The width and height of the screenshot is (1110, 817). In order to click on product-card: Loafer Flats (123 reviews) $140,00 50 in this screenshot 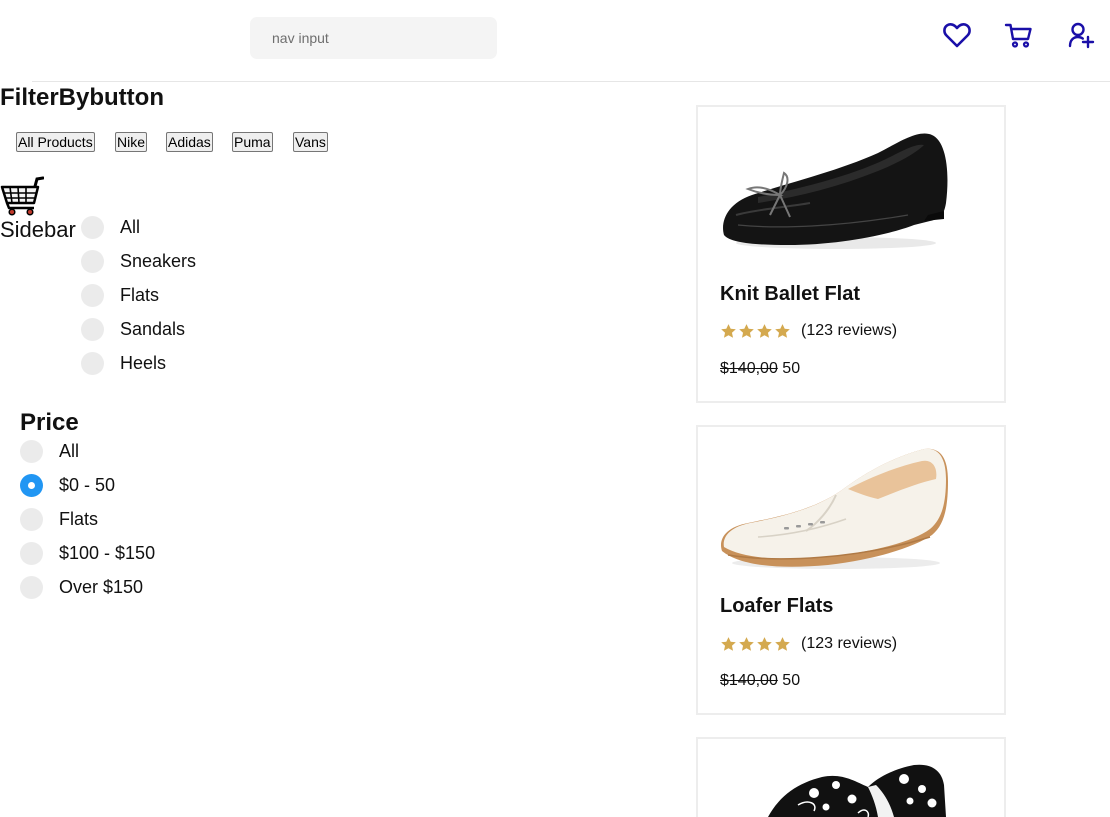, I will do `click(851, 570)`.